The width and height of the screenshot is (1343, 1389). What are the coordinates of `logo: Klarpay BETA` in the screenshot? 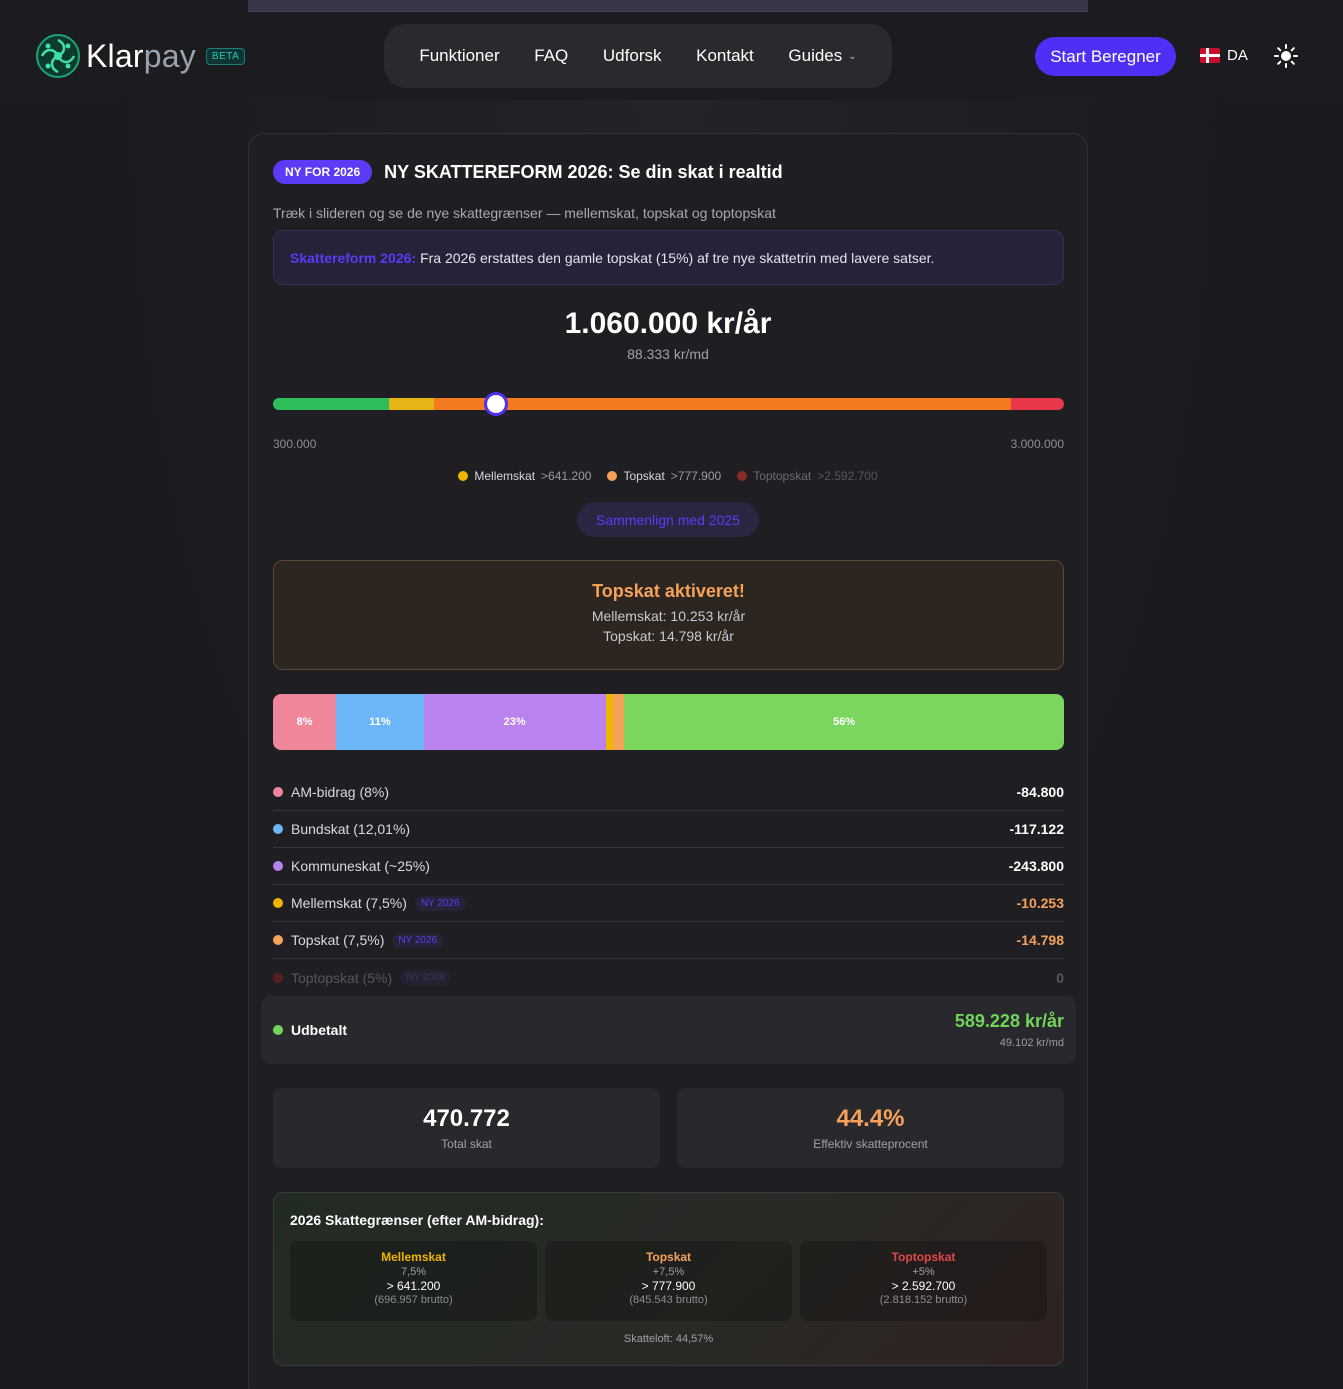 It's located at (141, 56).